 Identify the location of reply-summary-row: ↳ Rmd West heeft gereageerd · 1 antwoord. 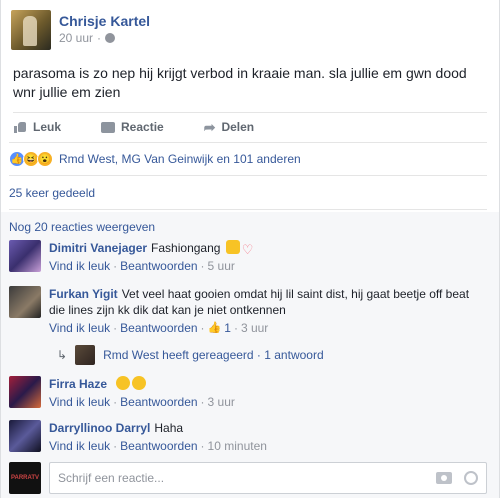
(190, 355).